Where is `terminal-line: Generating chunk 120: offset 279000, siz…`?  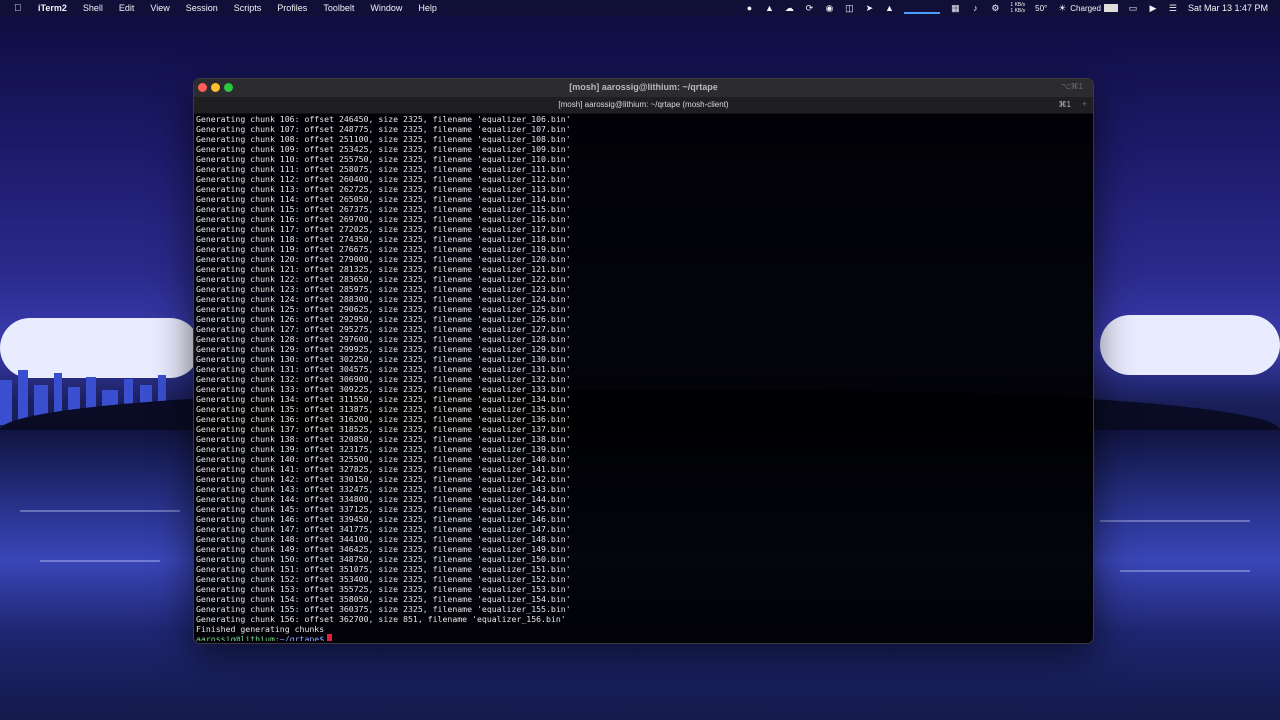
terminal-line: Generating chunk 120: offset 279000, siz… is located at coordinates (383, 259).